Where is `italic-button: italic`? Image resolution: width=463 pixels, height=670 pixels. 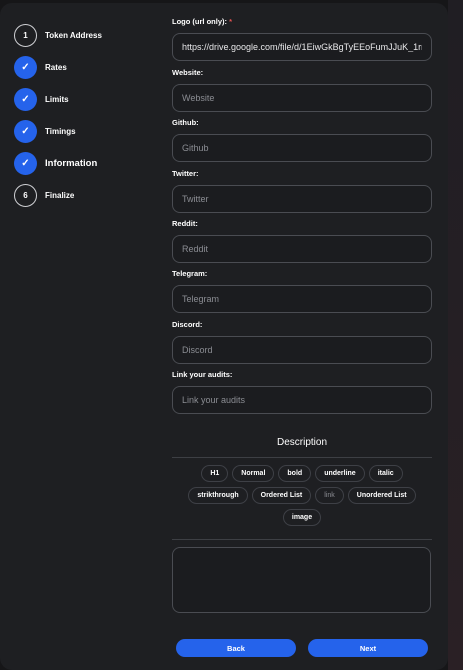
italic-button: italic is located at coordinates (385, 473).